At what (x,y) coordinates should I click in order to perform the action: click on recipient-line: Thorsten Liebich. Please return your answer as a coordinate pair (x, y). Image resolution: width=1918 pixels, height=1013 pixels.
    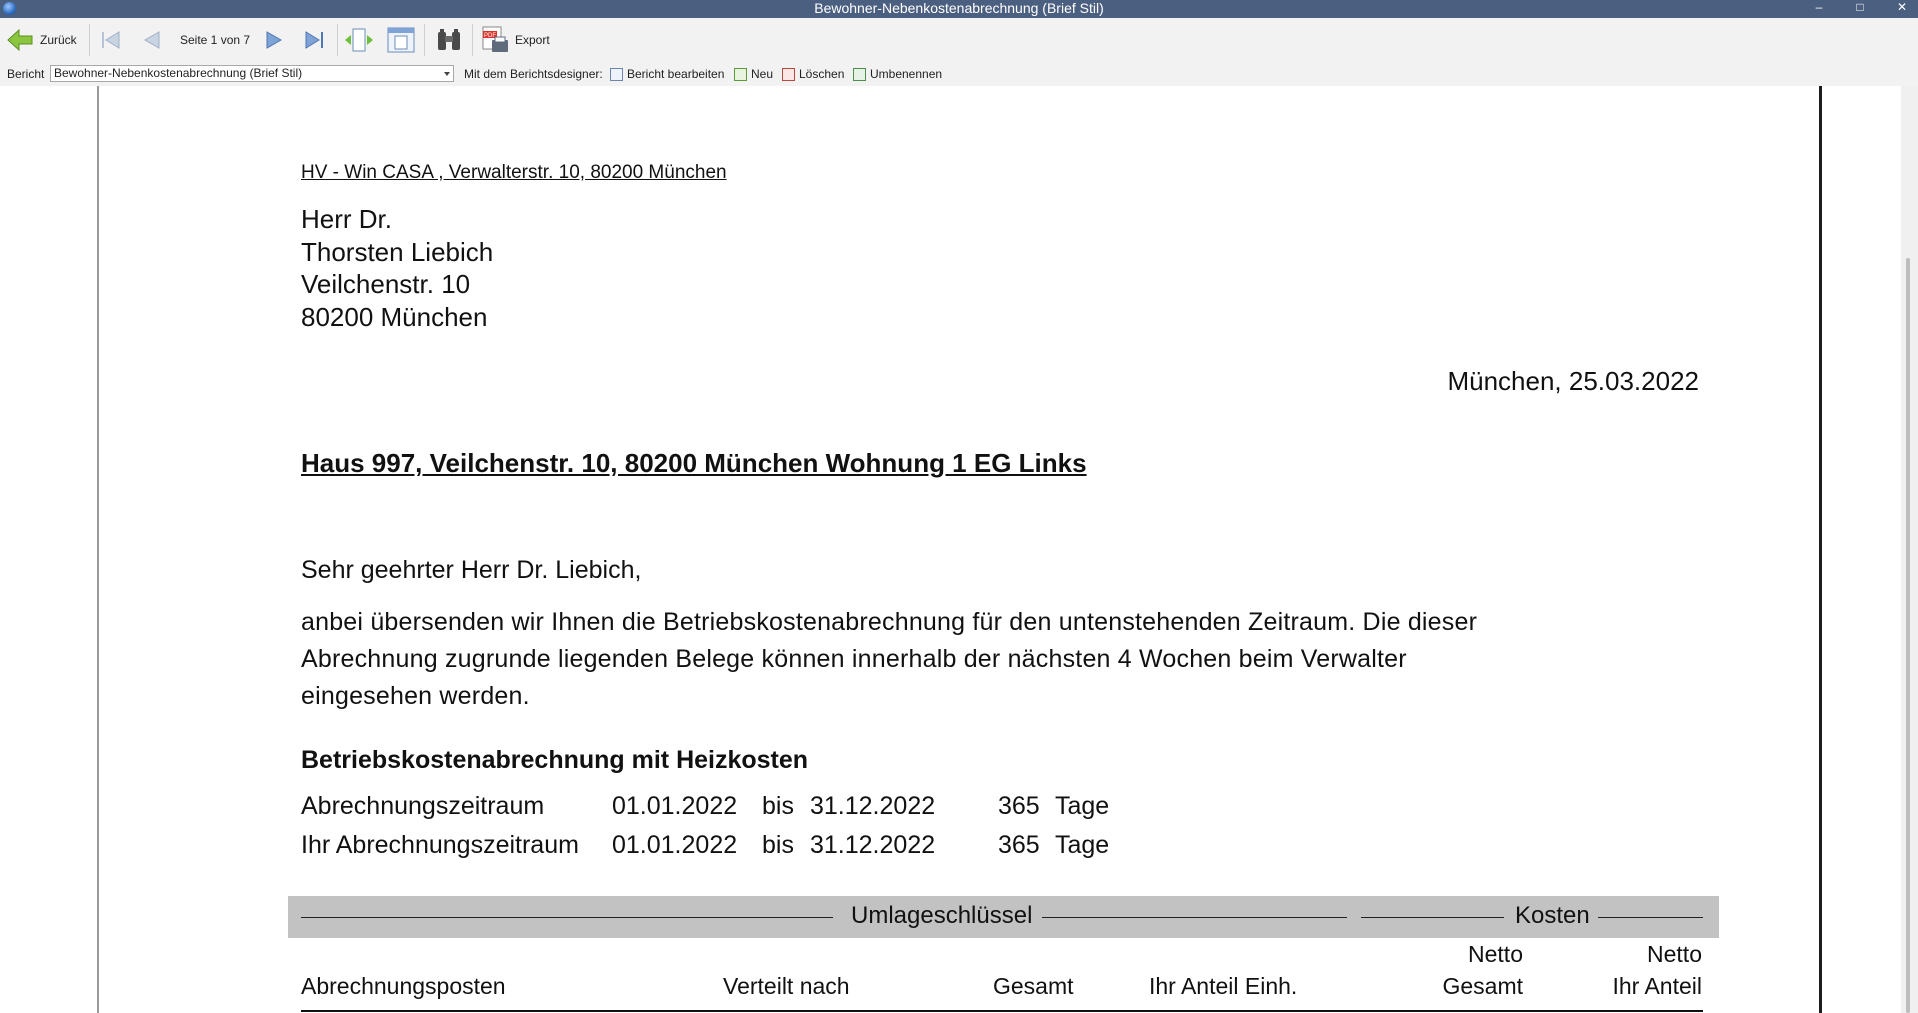
    Looking at the image, I should click on (397, 252).